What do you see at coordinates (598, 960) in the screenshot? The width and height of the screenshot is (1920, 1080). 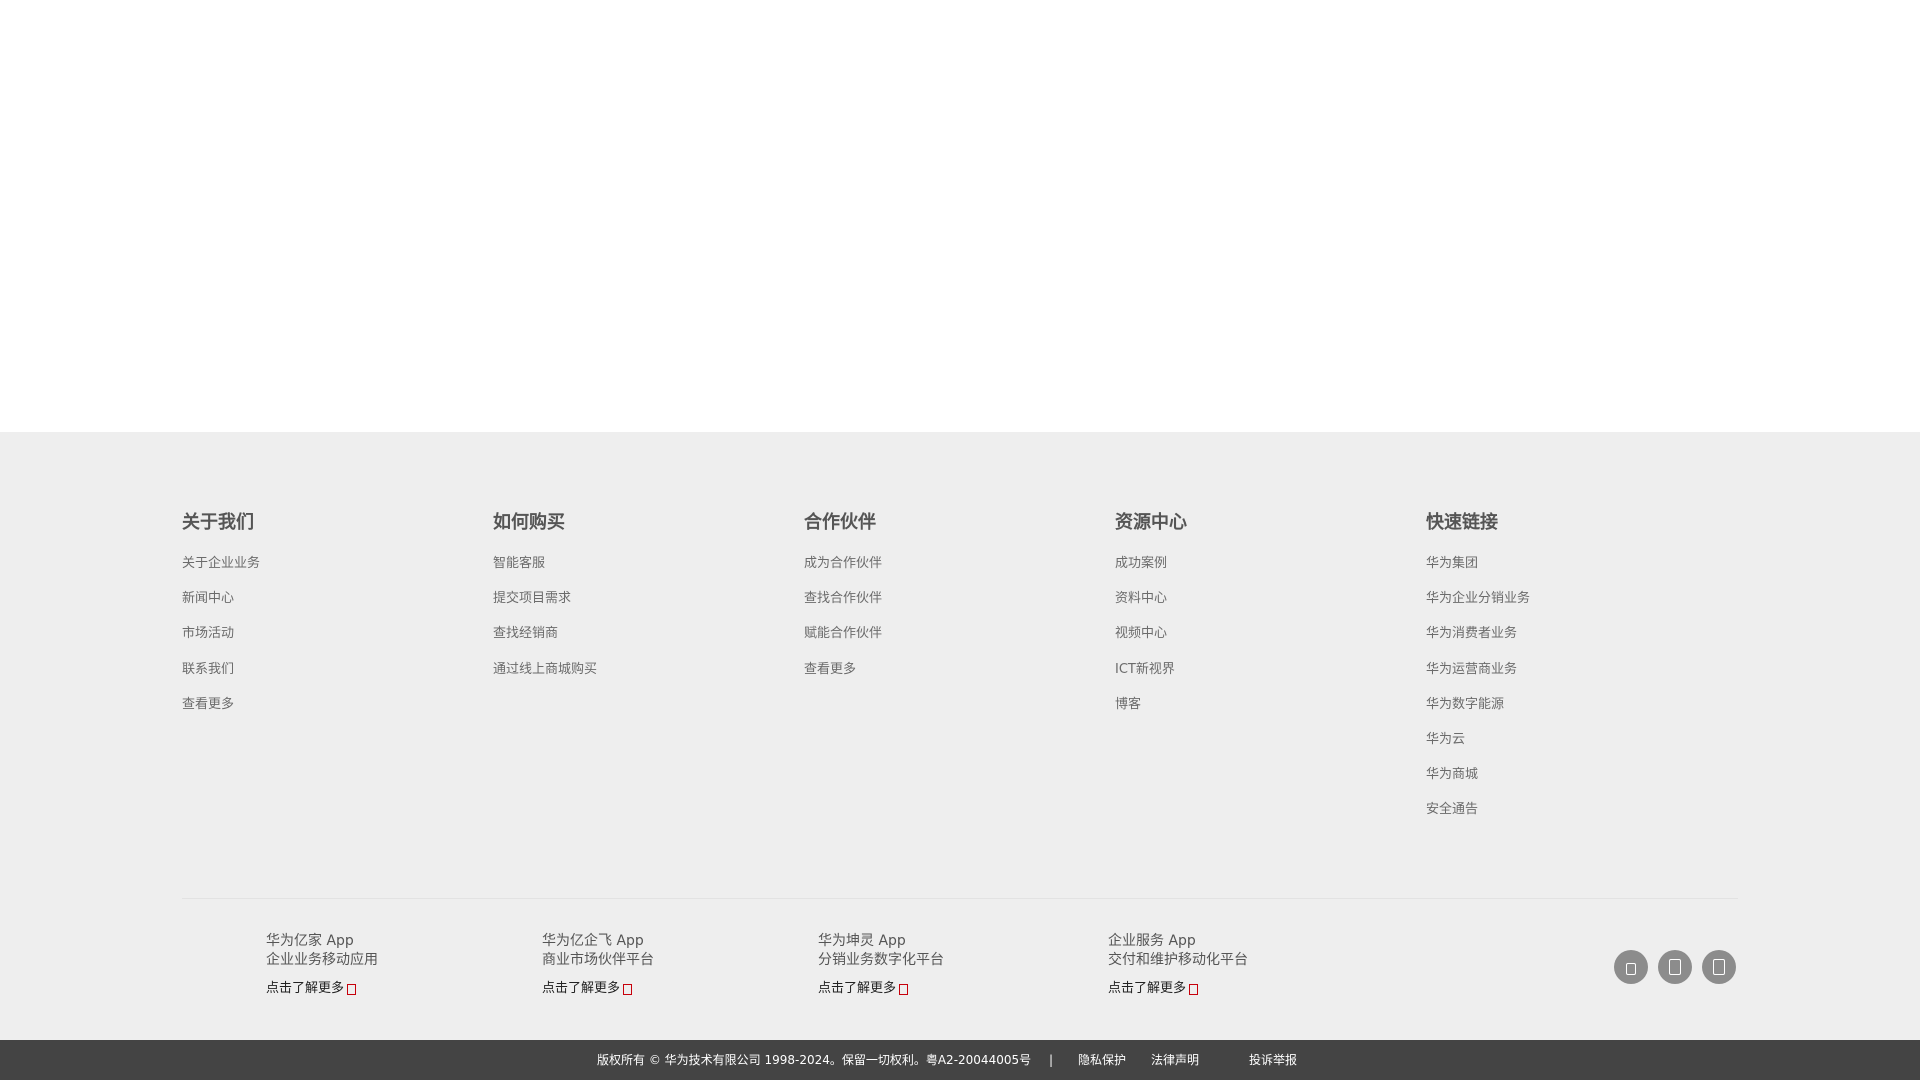 I see `app-description: 商业市场伙伴平台` at bounding box center [598, 960].